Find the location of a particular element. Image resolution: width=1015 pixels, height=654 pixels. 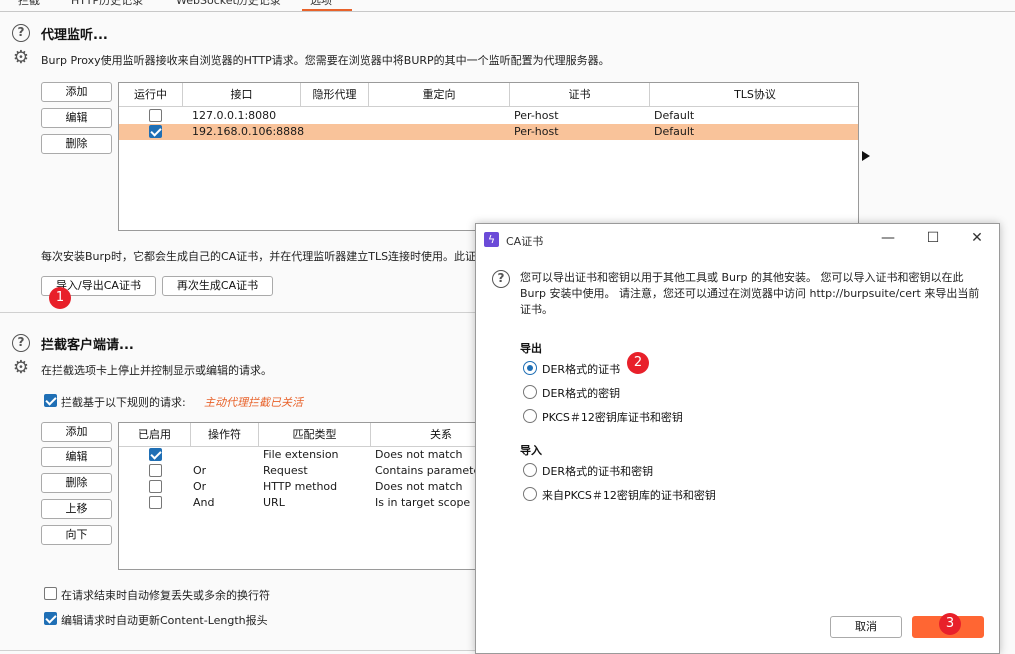

table-row: Or HTTP method Does not match is located at coordinates (297, 487).